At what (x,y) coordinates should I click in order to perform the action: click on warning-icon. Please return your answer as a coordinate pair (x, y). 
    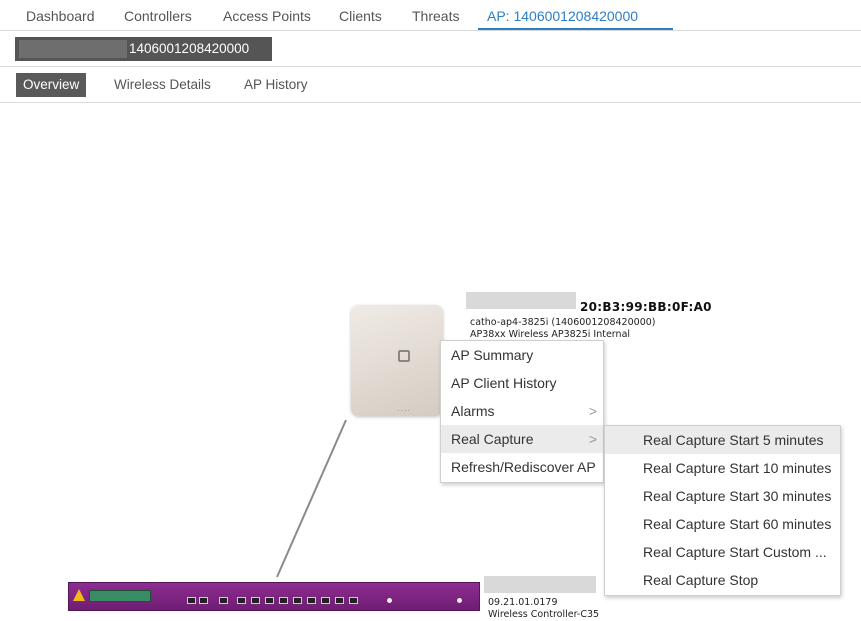
    Looking at the image, I should click on (79, 595).